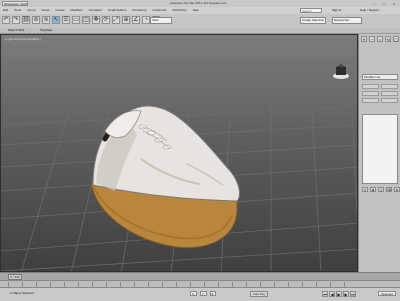 Image resolution: width=400 pixels, height=301 pixels. What do you see at coordinates (6, 20) in the screenshot?
I see `undo-icon: ↶` at bounding box center [6, 20].